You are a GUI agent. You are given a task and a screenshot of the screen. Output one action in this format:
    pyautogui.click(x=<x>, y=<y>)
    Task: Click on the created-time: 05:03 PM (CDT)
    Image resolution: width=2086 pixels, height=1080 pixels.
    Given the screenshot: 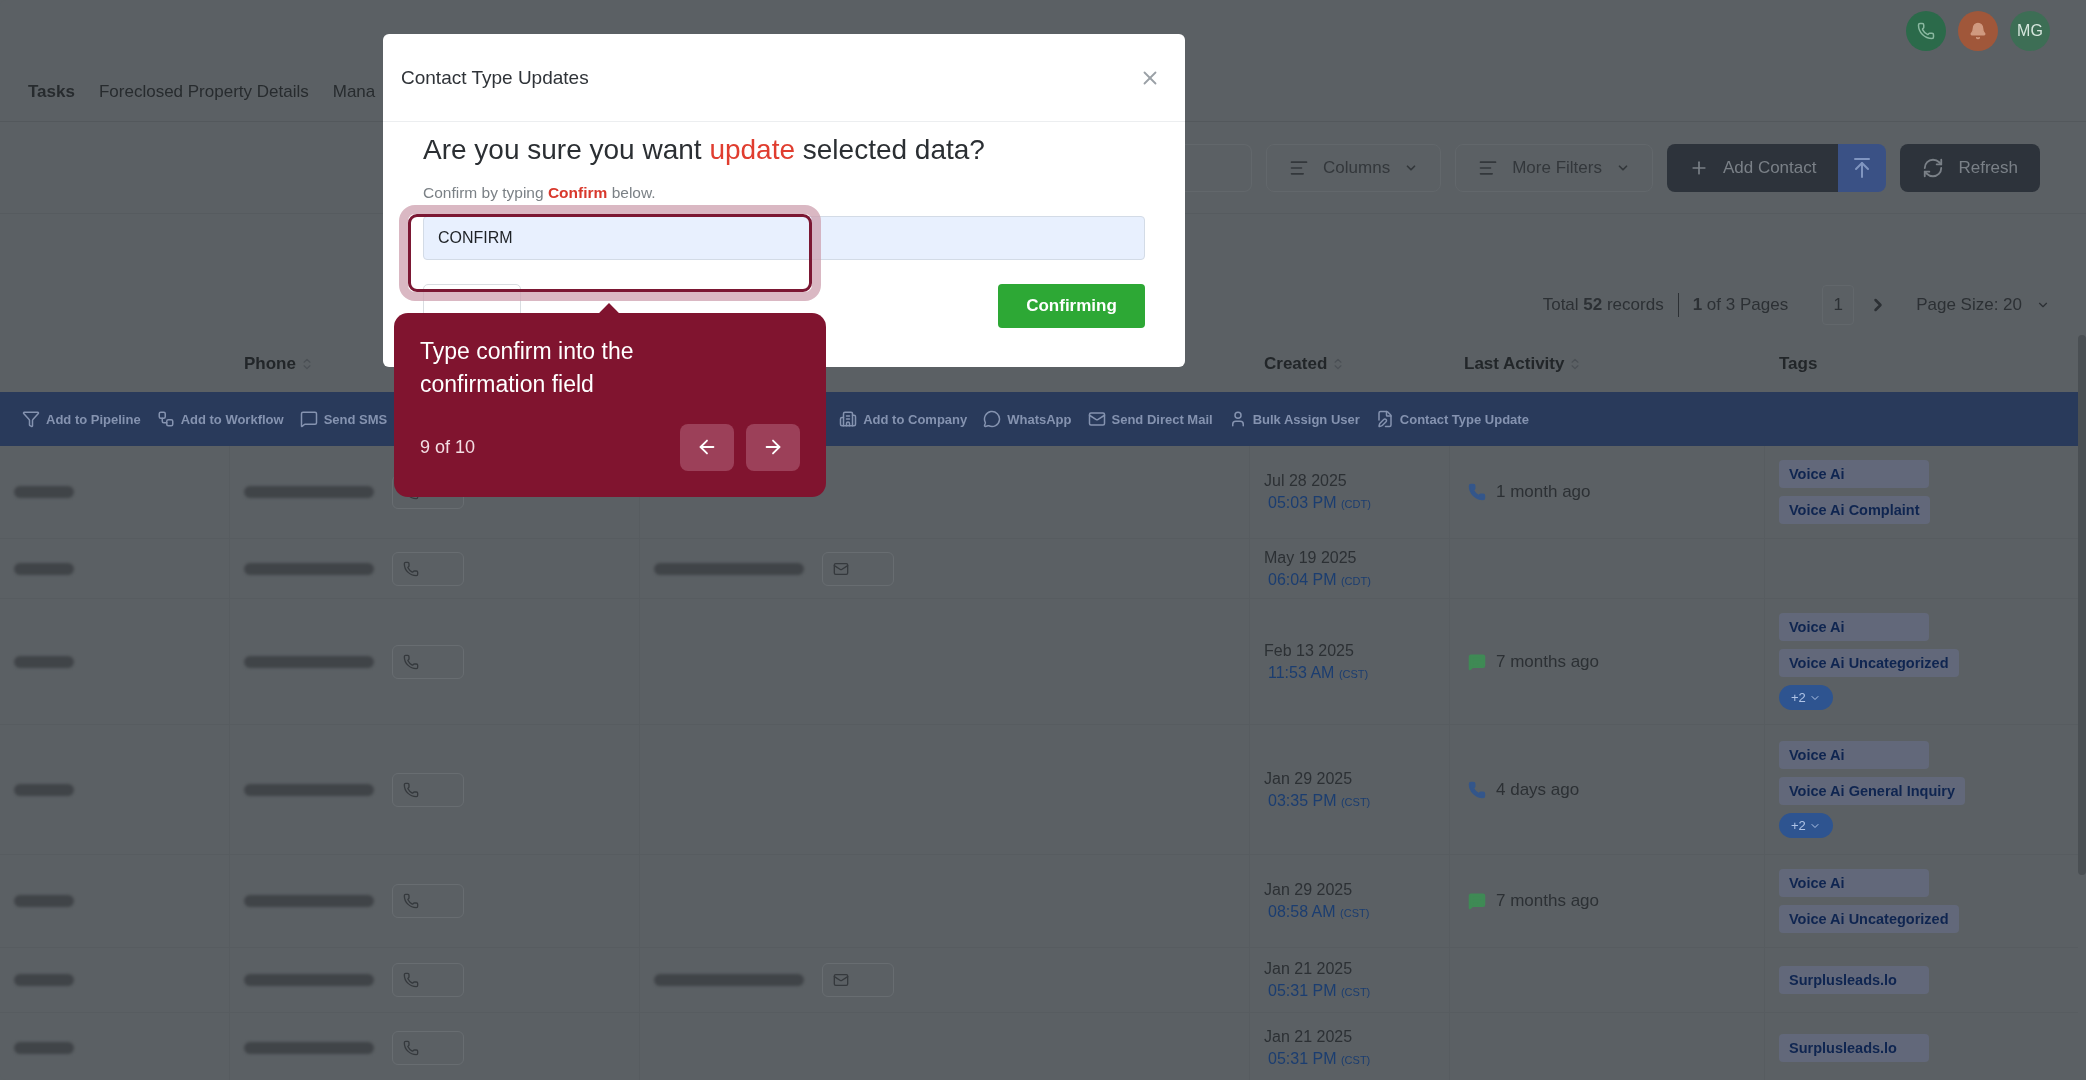 What is the action you would take?
    pyautogui.click(x=1319, y=503)
    